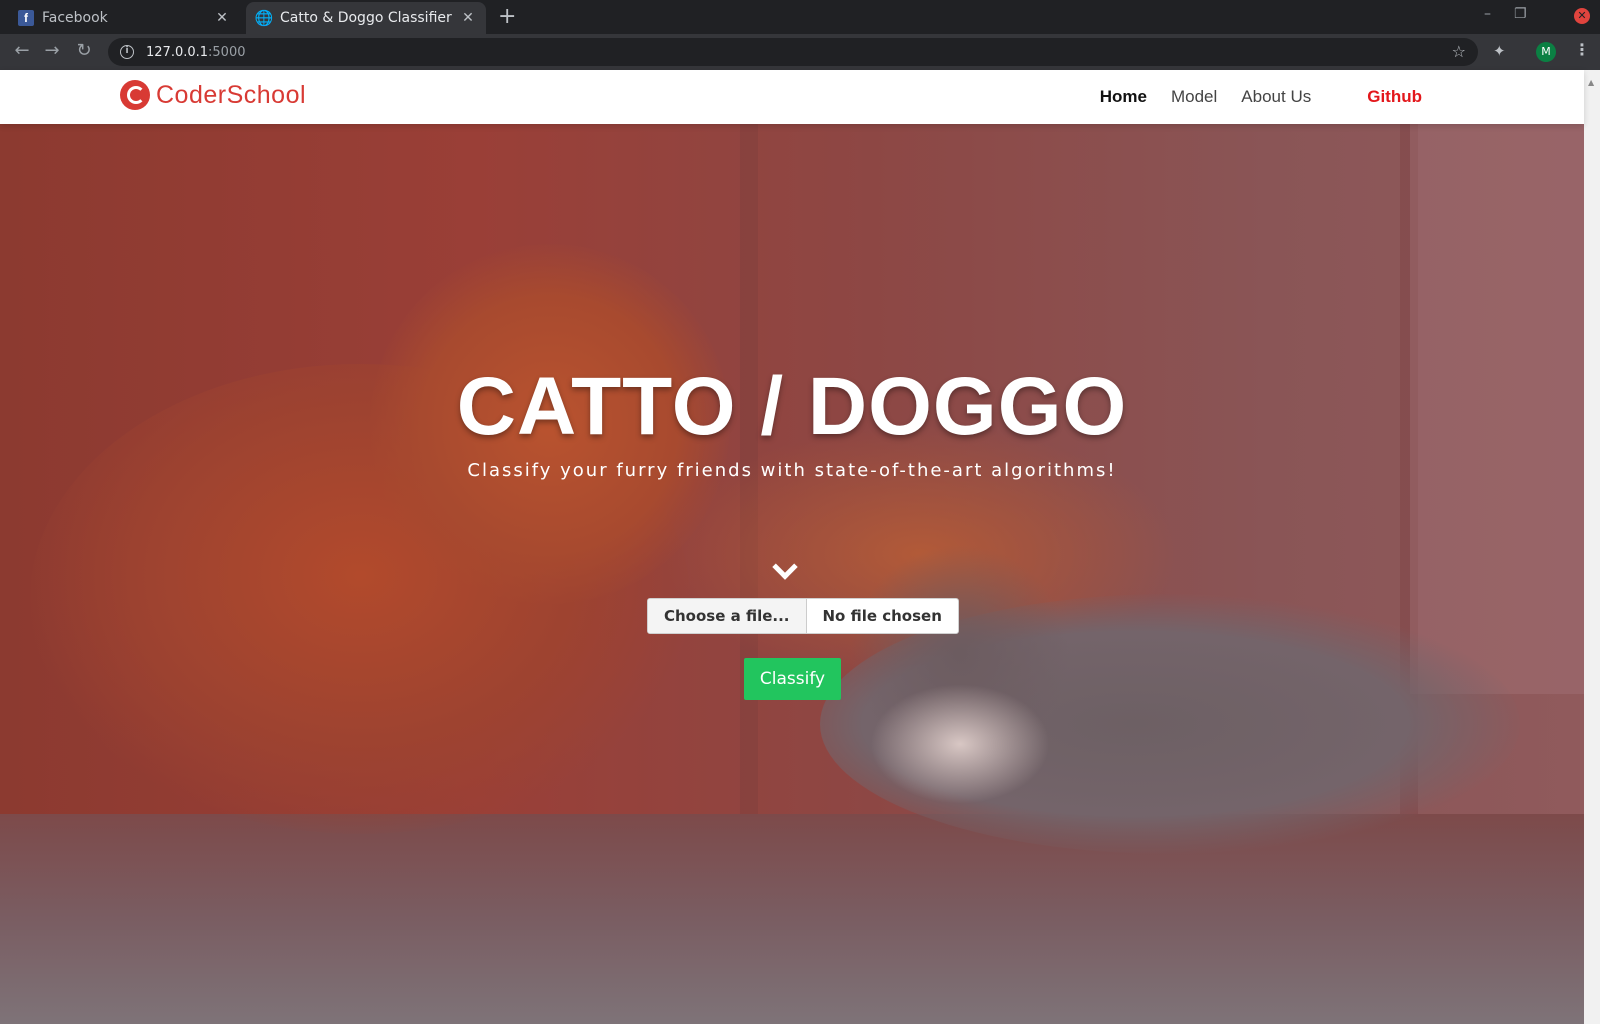 The image size is (1600, 1024). I want to click on browser-toolbar: ← → ↻ i 127.0.0.1:5000 ☆ ✦ M ⋮, so click(800, 52).